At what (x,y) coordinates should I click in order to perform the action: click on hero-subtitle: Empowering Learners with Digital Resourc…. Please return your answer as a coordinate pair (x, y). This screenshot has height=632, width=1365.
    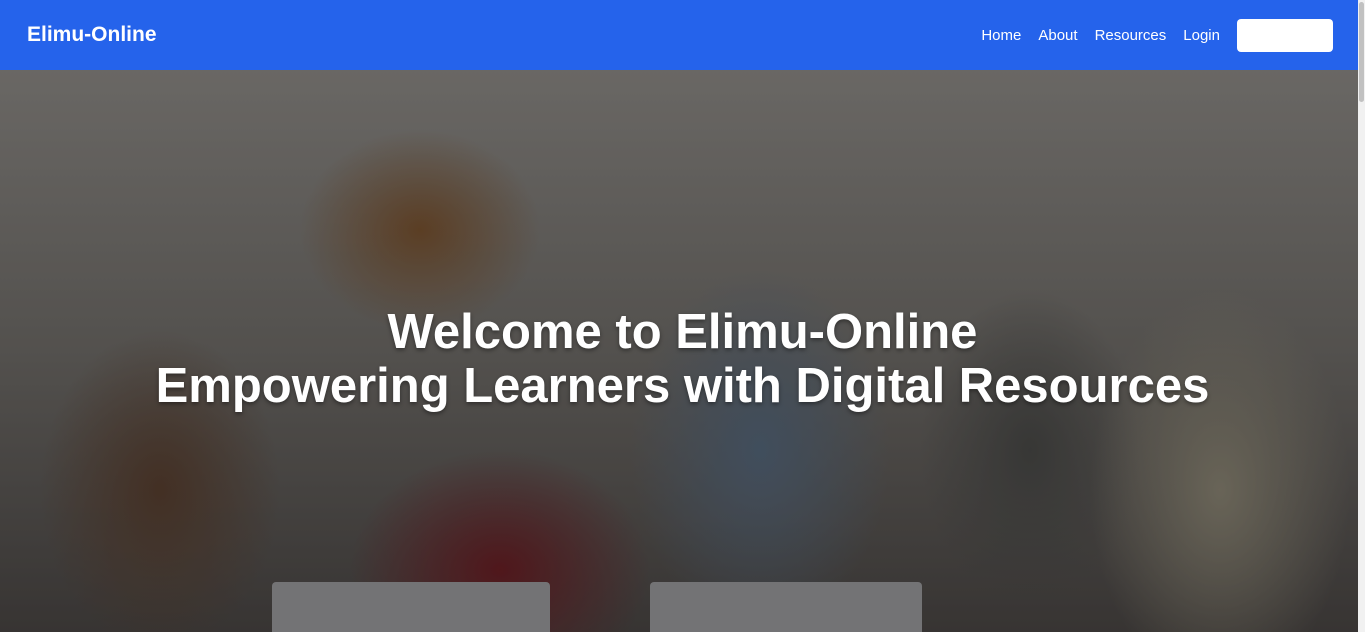
    Looking at the image, I should click on (682, 386).